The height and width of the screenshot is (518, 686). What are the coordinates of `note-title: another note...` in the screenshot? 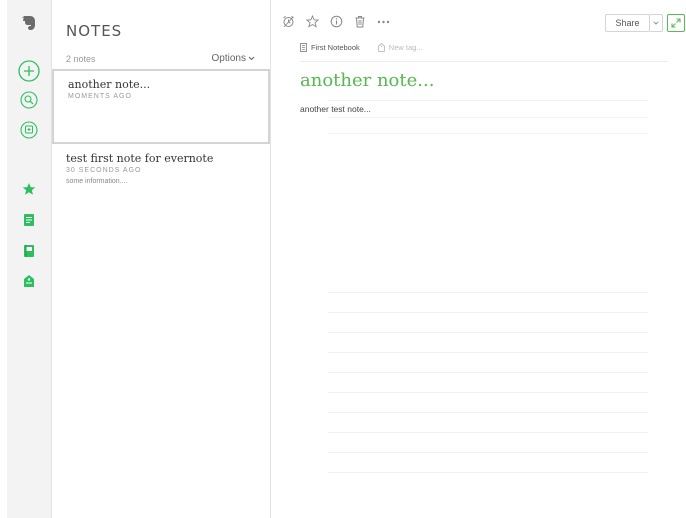 It's located at (367, 80).